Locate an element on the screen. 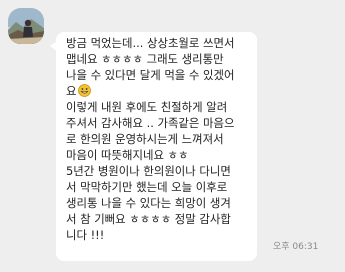  message-line: 5년간 병원이나 한의원이나 다니면 is located at coordinates (148, 171).